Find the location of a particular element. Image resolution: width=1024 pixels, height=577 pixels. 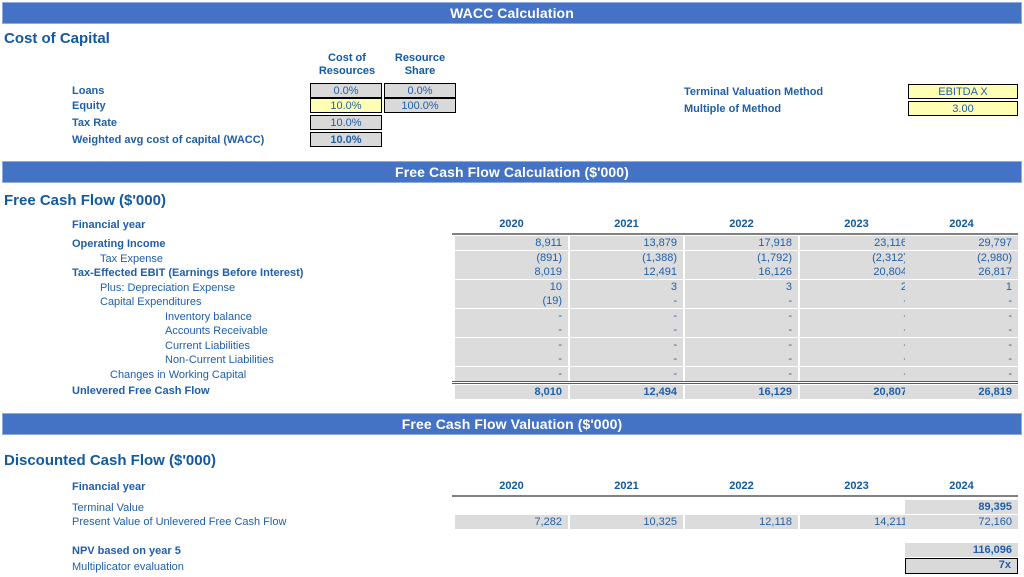

fcf-total-cell: 12,494 is located at coordinates (626, 392).